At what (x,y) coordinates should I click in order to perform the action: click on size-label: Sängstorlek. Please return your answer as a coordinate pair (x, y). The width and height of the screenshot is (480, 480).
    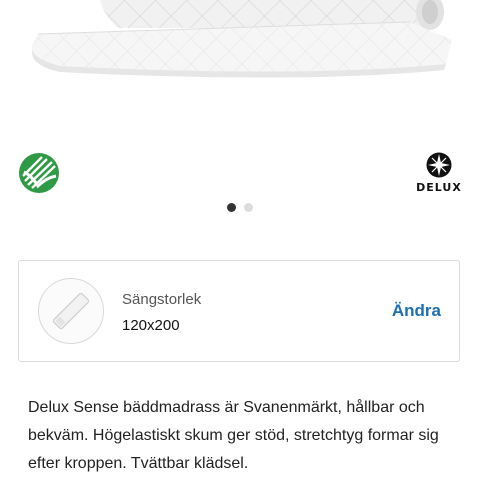
    Looking at the image, I should click on (162, 299).